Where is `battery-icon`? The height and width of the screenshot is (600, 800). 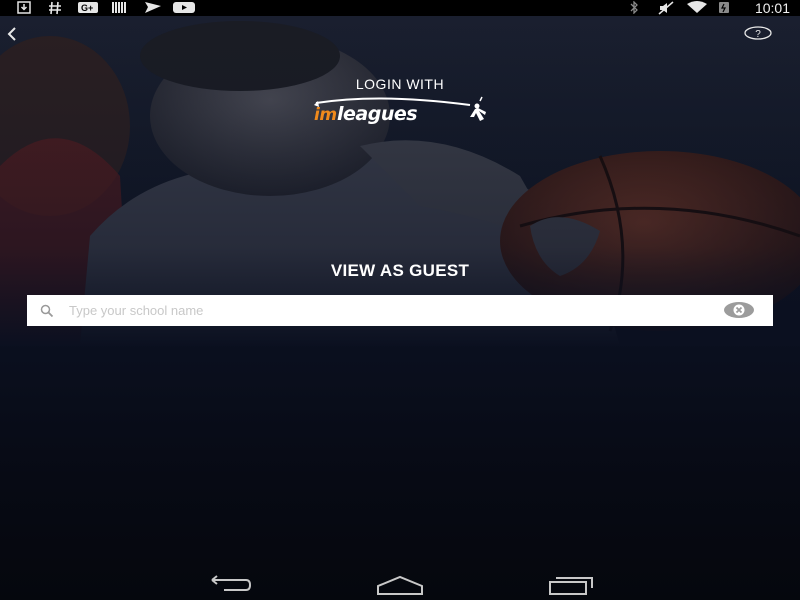 battery-icon is located at coordinates (724, 7).